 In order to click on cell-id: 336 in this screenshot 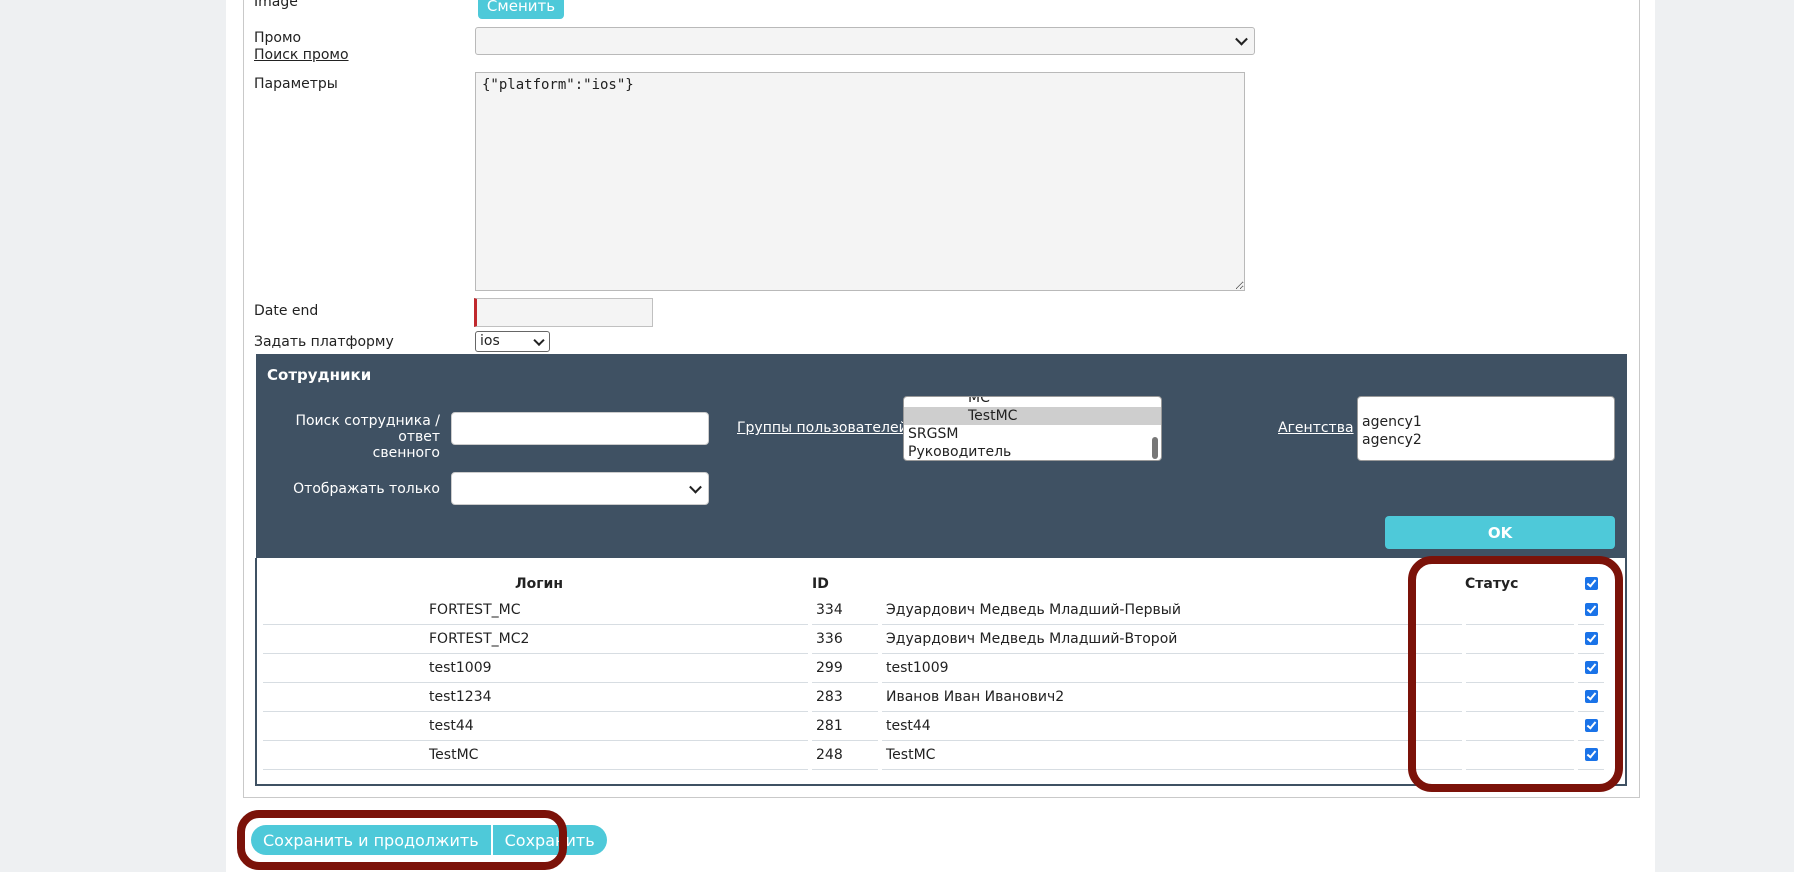, I will do `click(829, 639)`.